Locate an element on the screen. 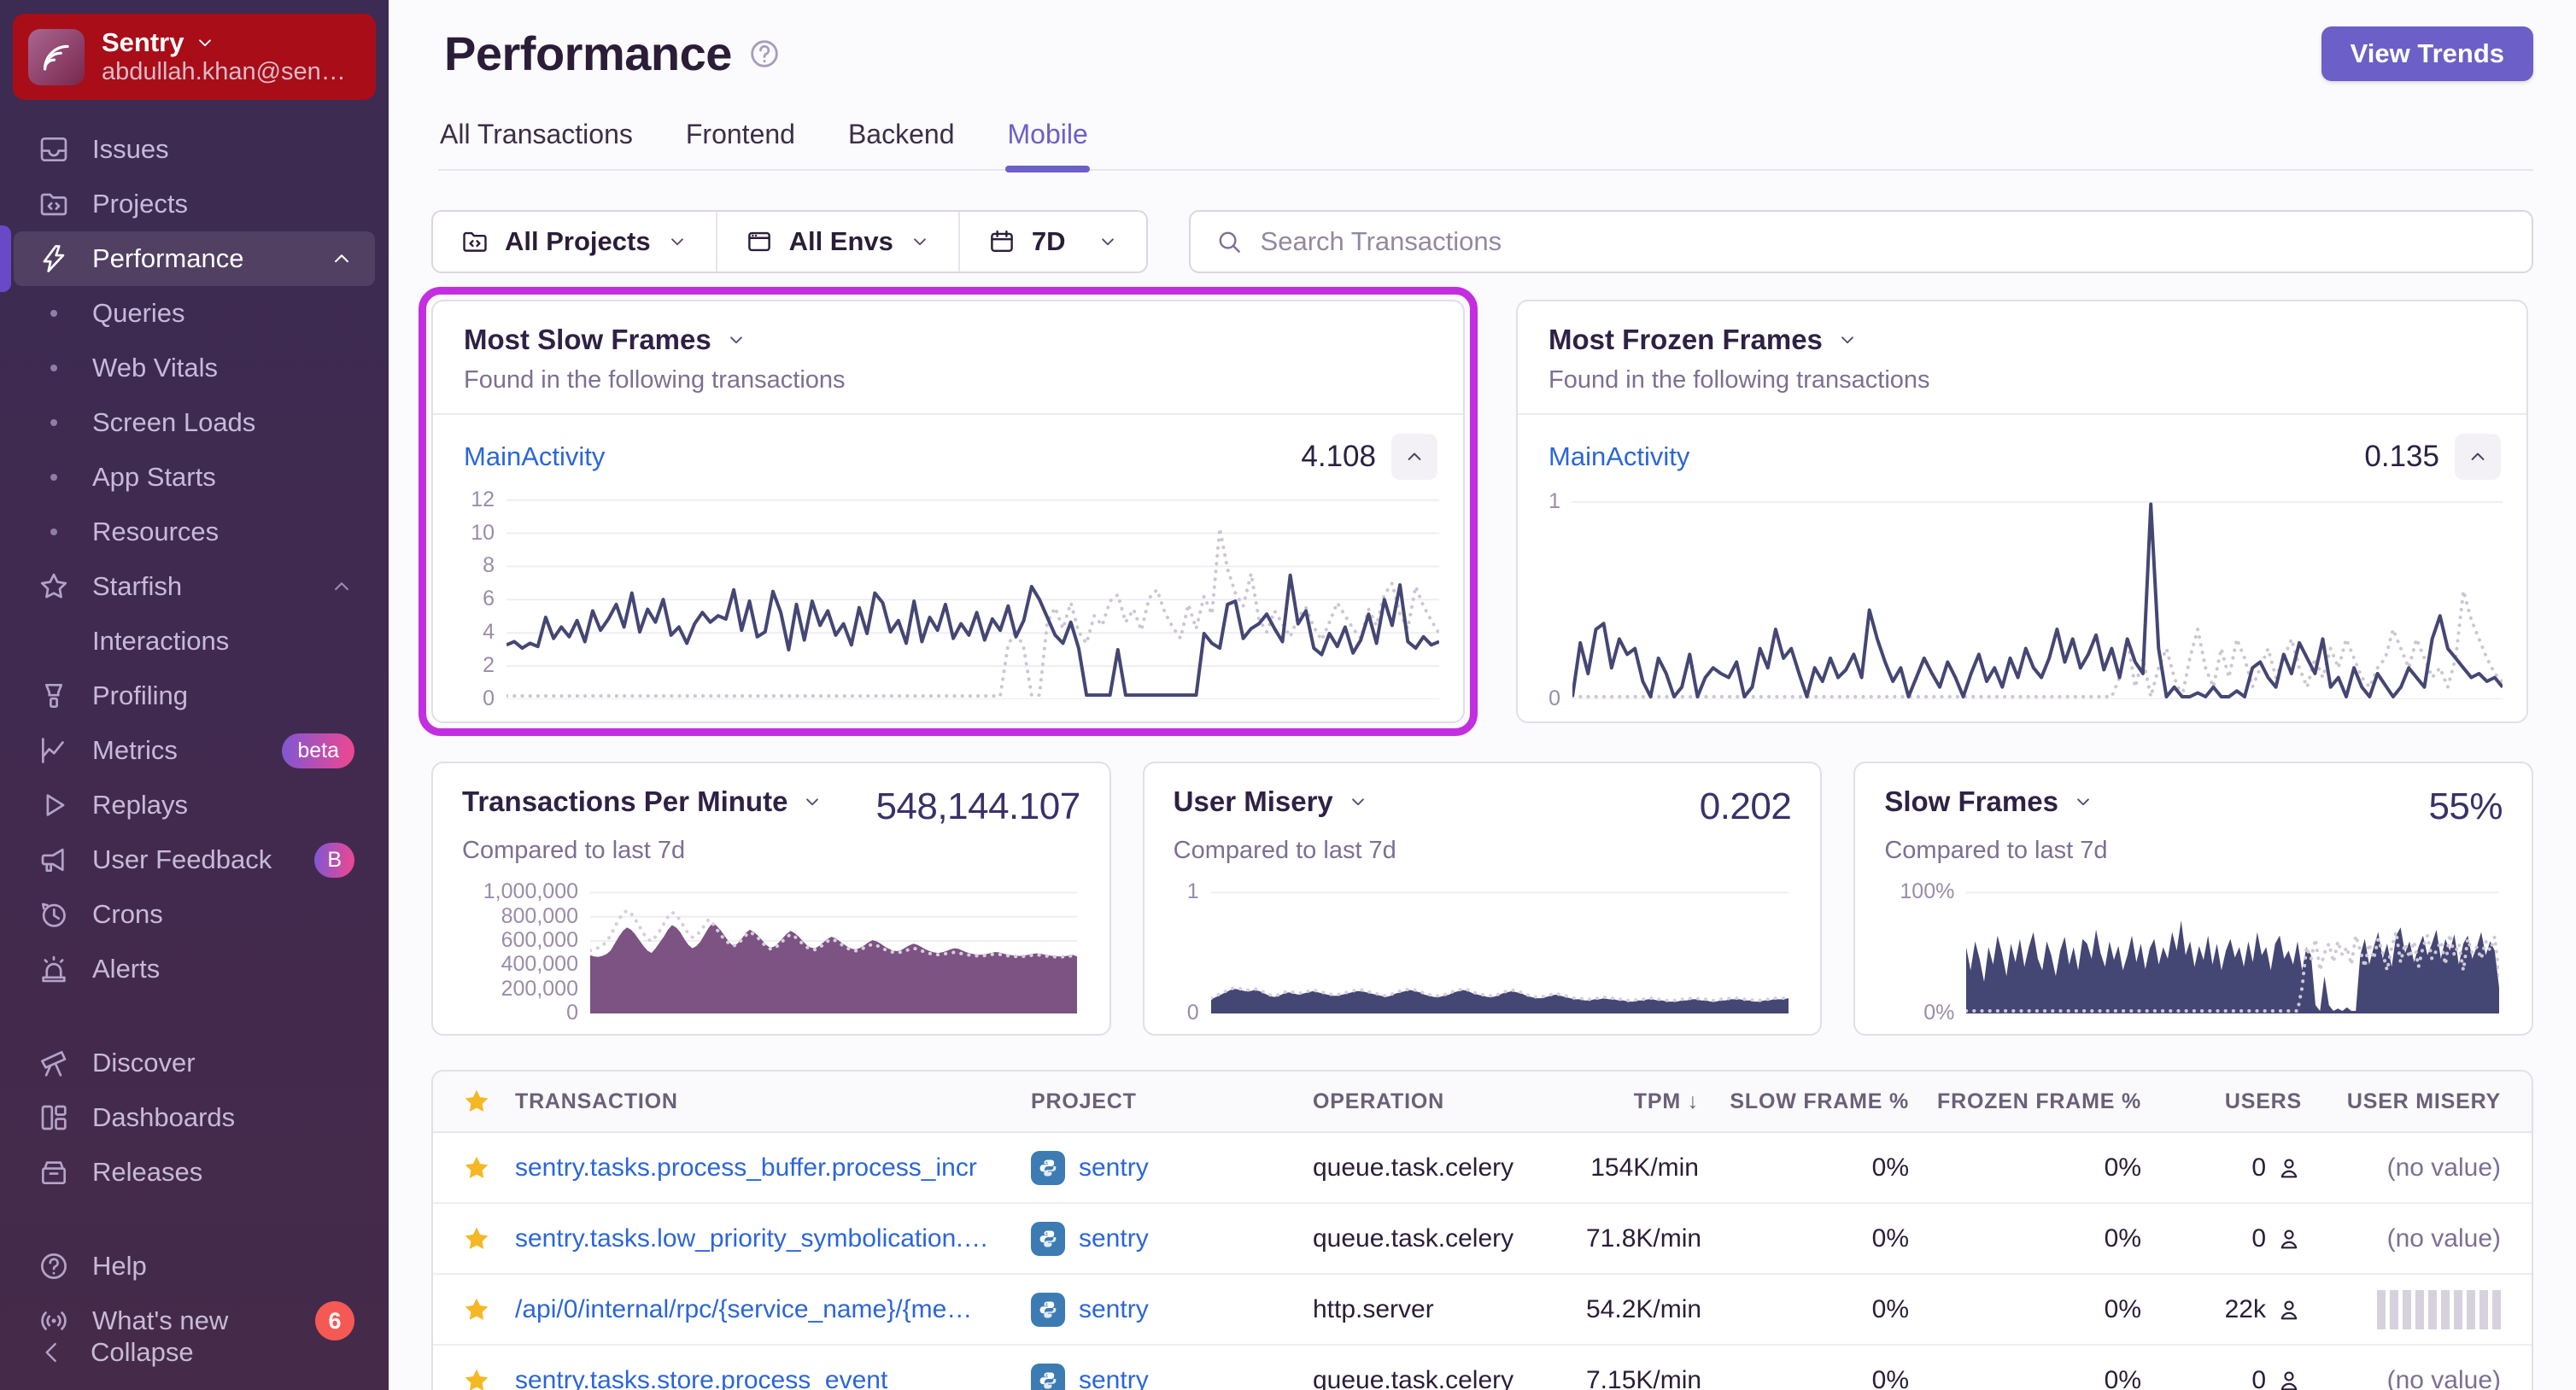 This screenshot has height=1390, width=2576. tab-mobile: Mobile is located at coordinates (1048, 145).